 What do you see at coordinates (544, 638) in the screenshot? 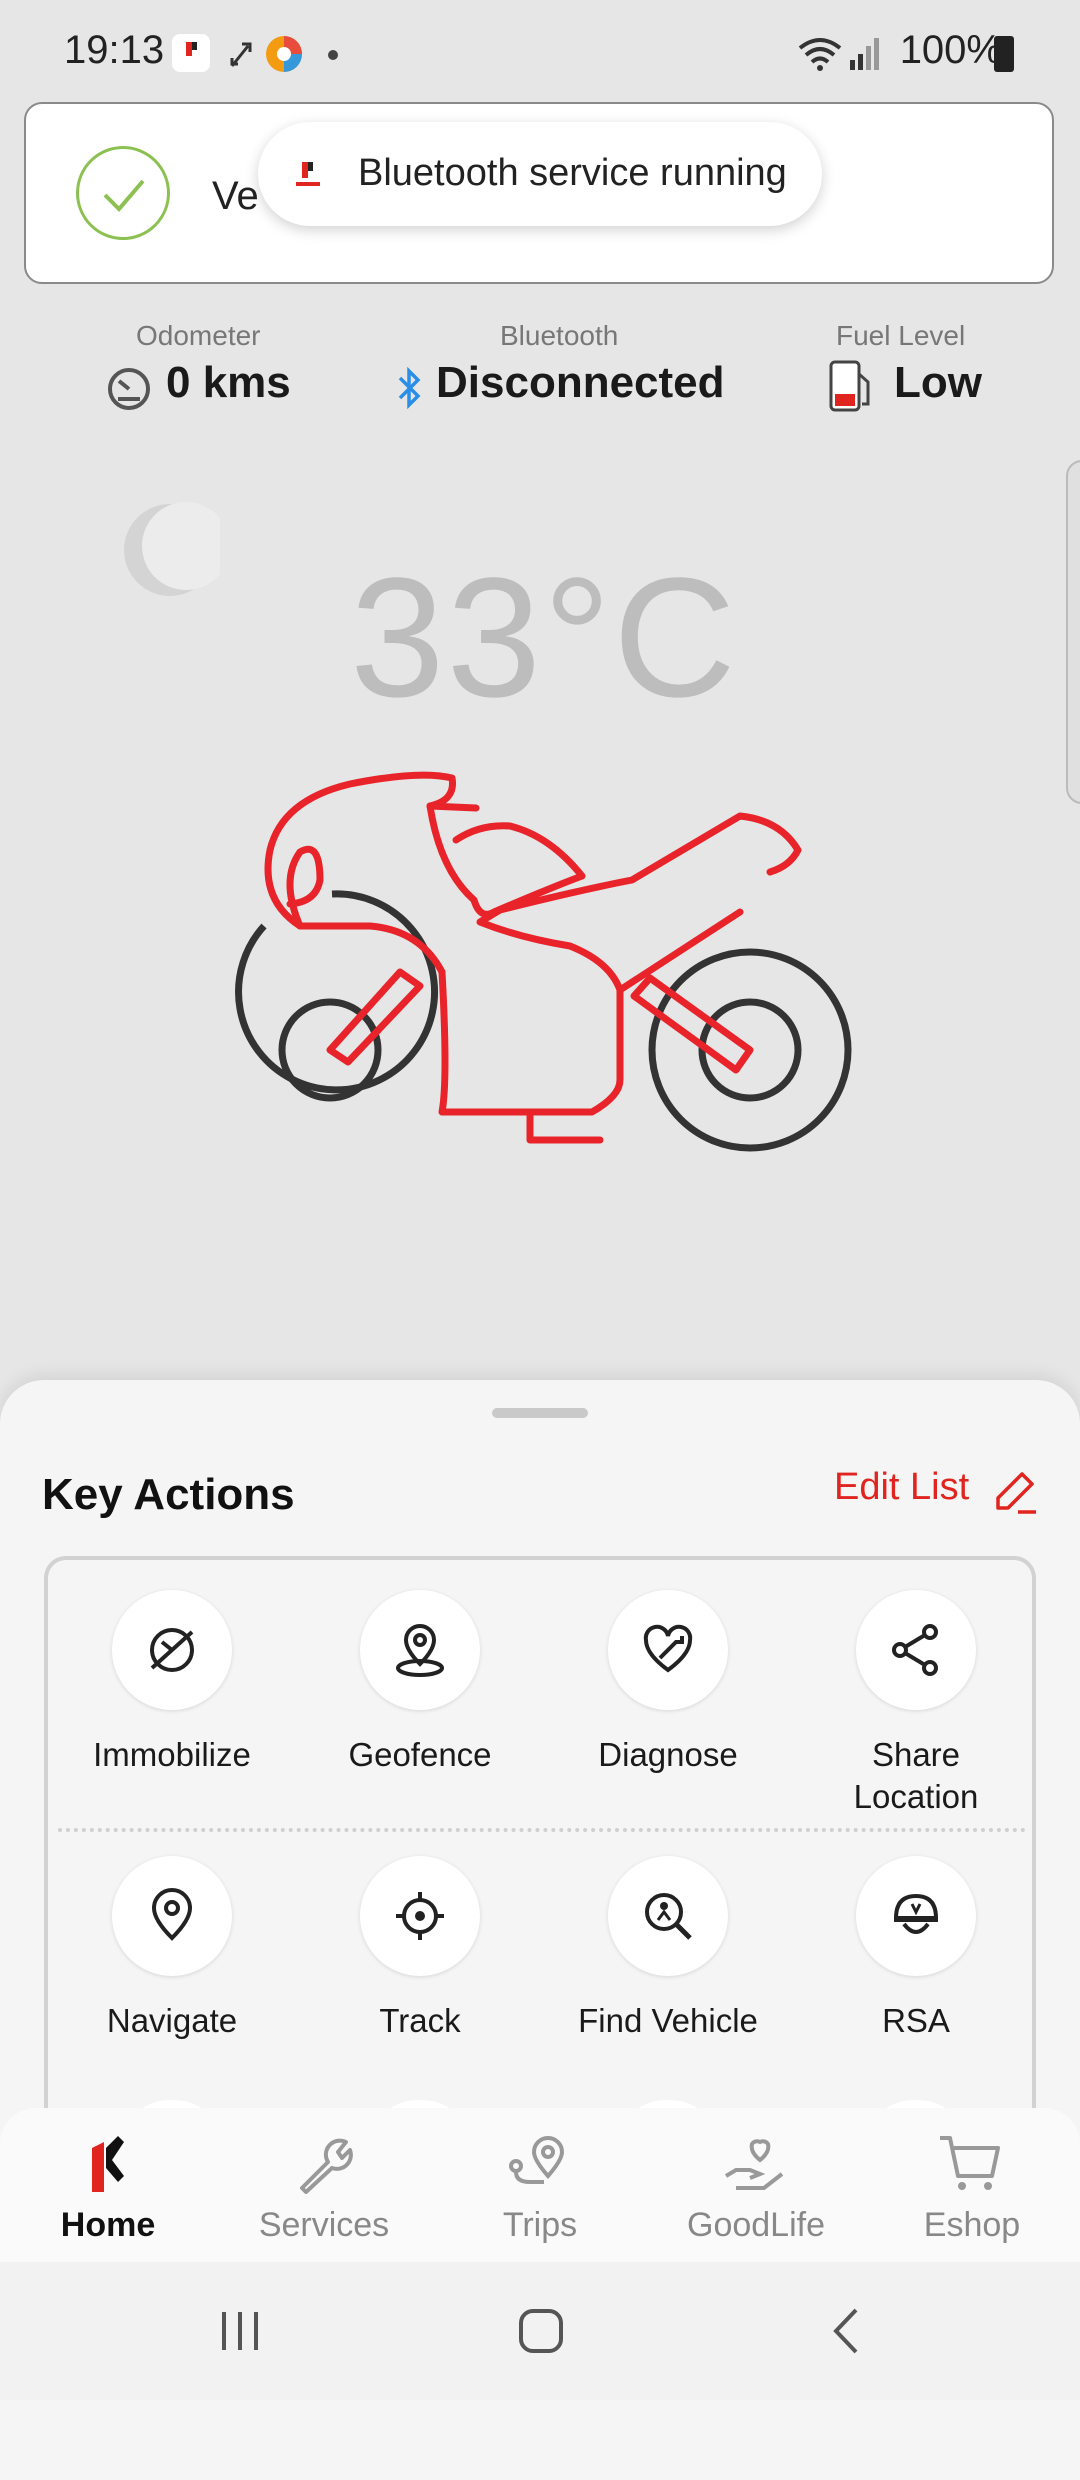
I see `temperature: 33°C` at bounding box center [544, 638].